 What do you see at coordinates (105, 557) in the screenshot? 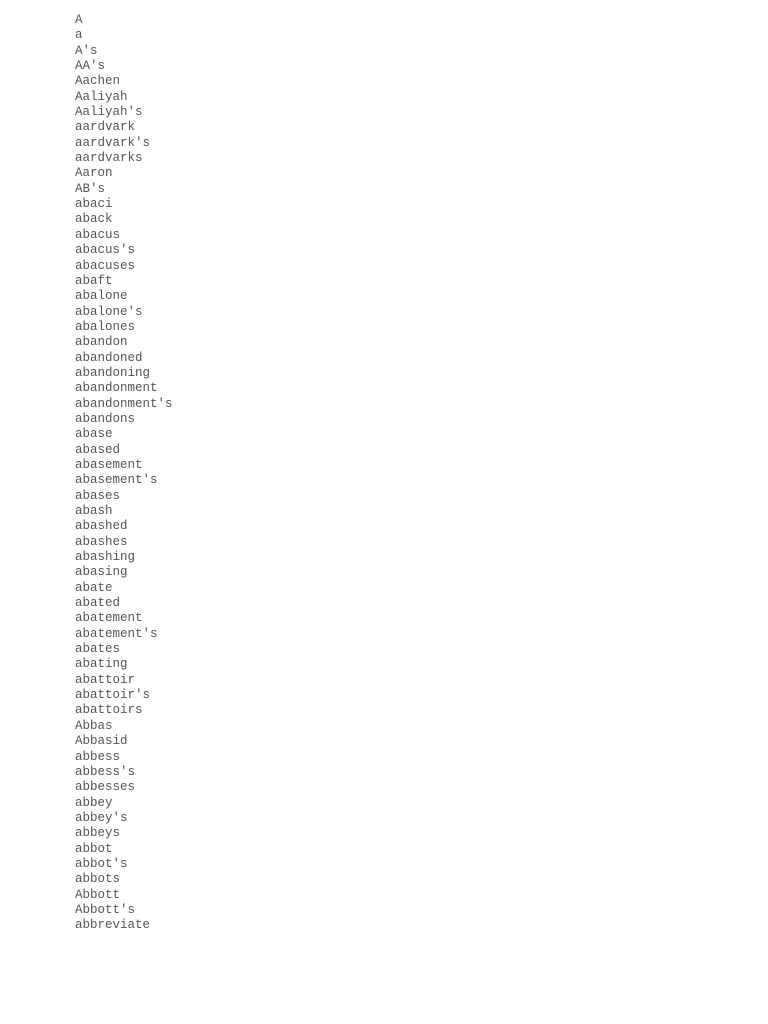
I see `word-list-item: abashing` at bounding box center [105, 557].